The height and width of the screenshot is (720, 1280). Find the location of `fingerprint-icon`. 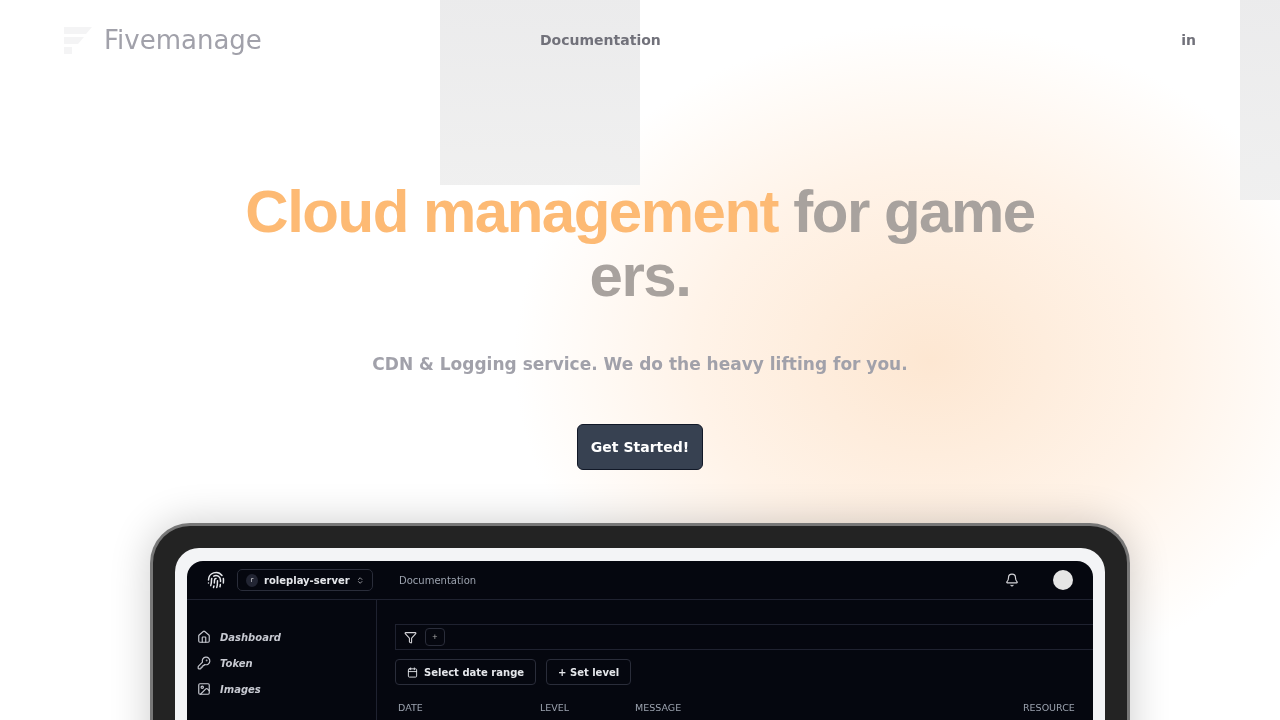

fingerprint-icon is located at coordinates (216, 580).